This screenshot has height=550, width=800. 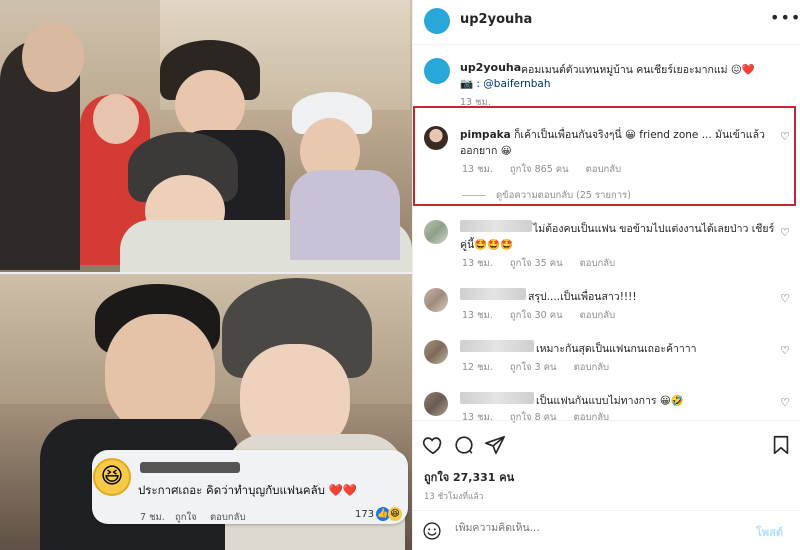 What do you see at coordinates (248, 490) in the screenshot?
I see `fb-comment-text: ประกาศเถอะ คิดว่าทำบุญกับแฟนคลับ ❤️❤️` at bounding box center [248, 490].